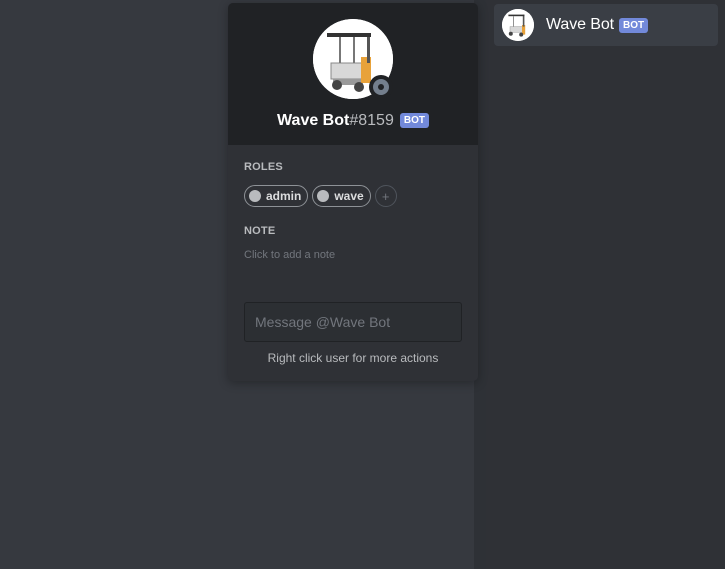 Image resolution: width=725 pixels, height=569 pixels. I want to click on note-title: NOTE, so click(260, 231).